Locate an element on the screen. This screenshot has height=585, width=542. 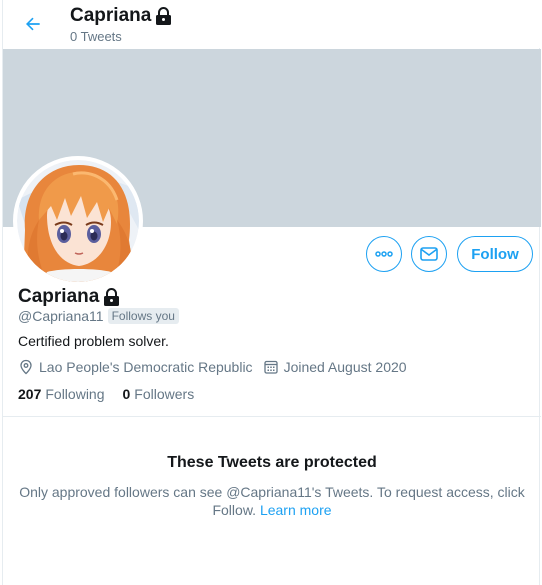
location-icon is located at coordinates (26, 367).